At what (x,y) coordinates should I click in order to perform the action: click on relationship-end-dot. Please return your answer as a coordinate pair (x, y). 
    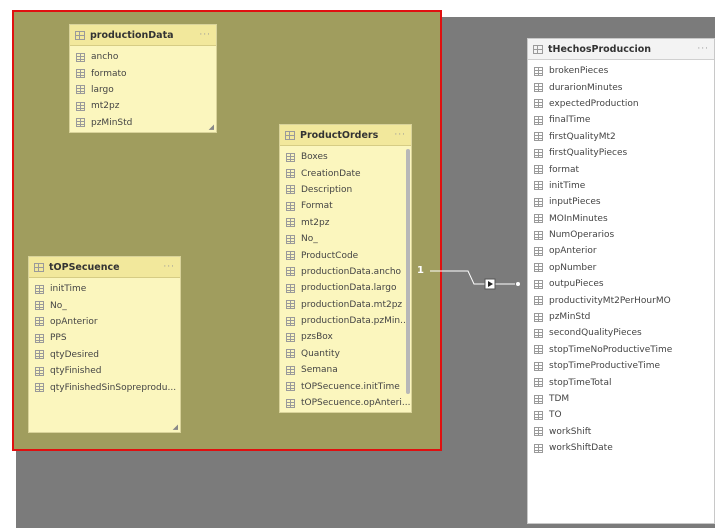
    Looking at the image, I should click on (518, 284).